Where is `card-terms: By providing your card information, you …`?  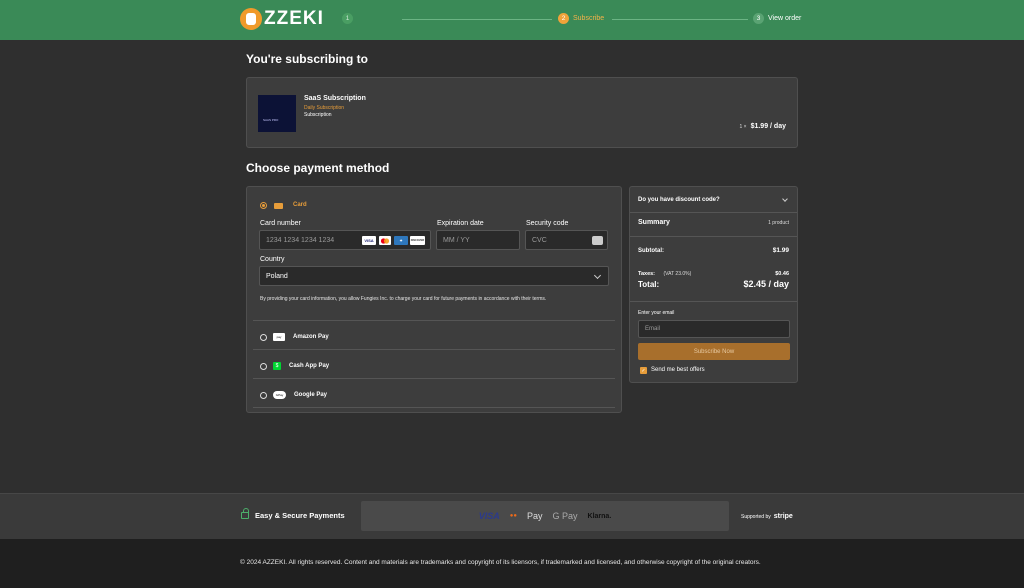
card-terms: By providing your card information, you … is located at coordinates (403, 299).